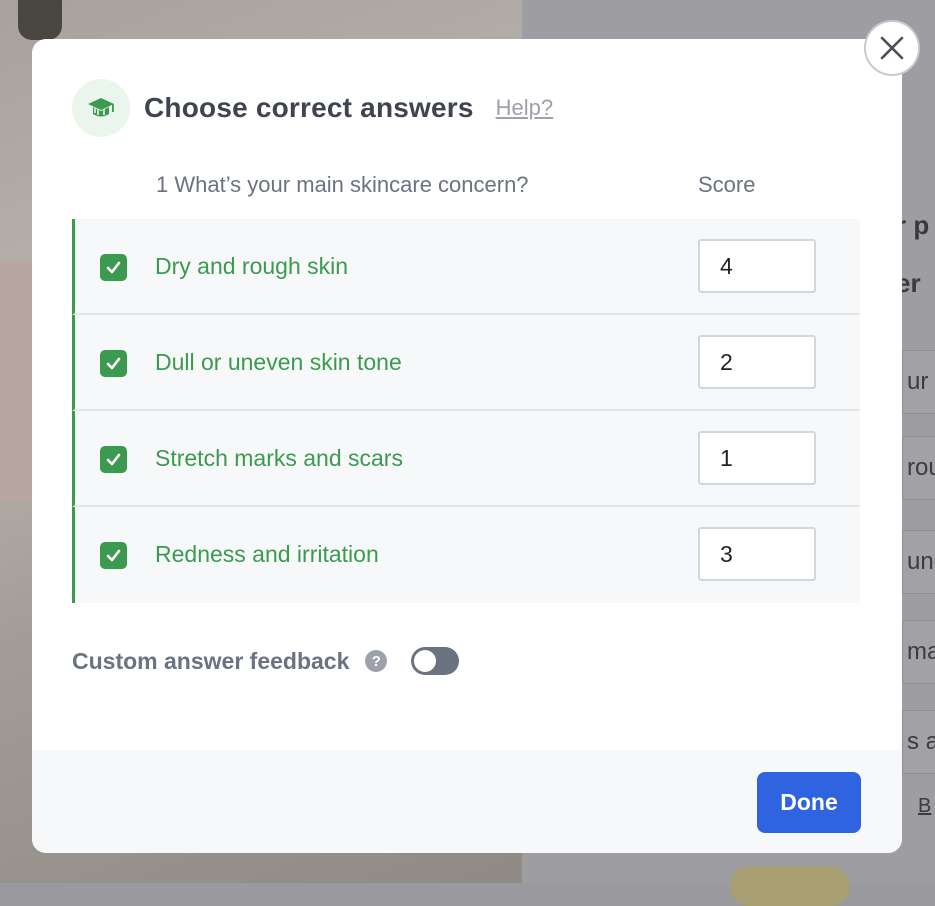 This screenshot has height=906, width=935. I want to click on answer-row: Dull or uneven skin tone, so click(466, 363).